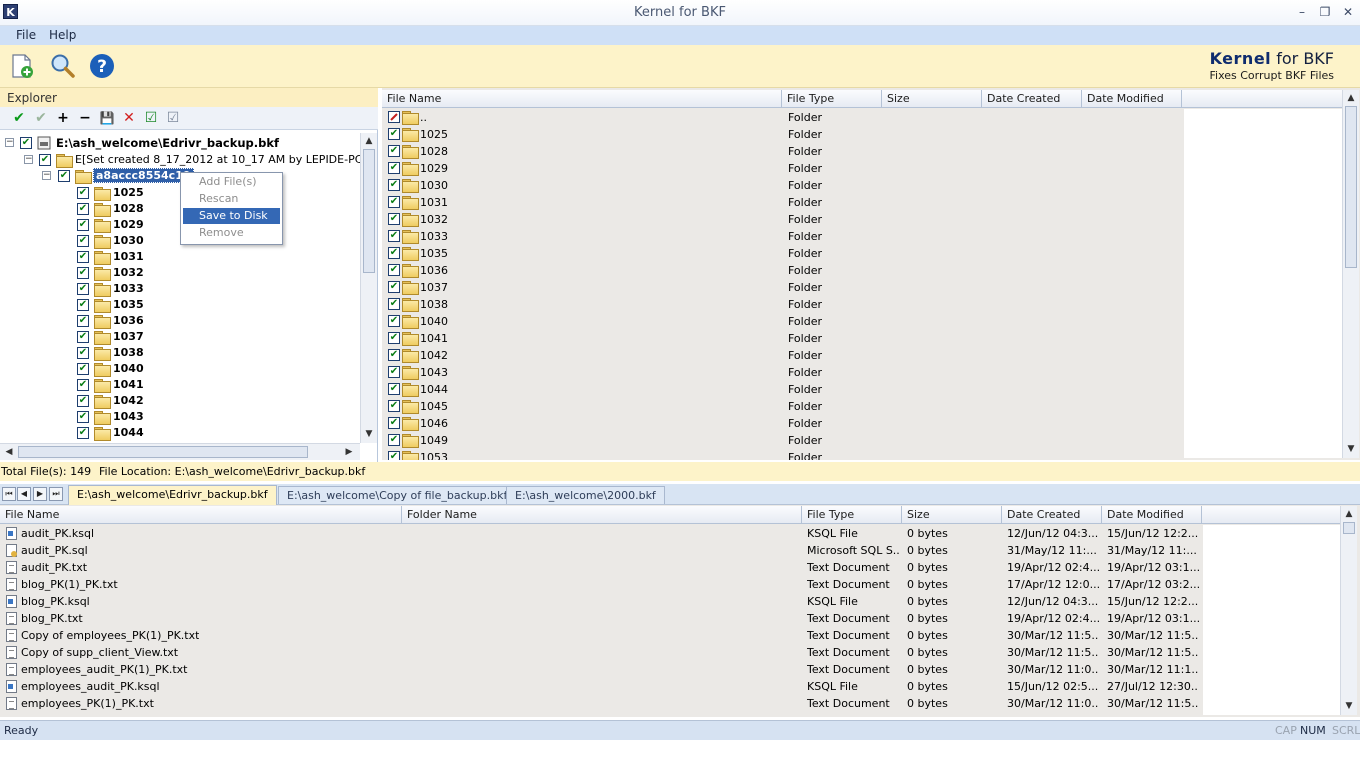 The image size is (1360, 768). I want to click on col-file-type: File Type, so click(832, 99).